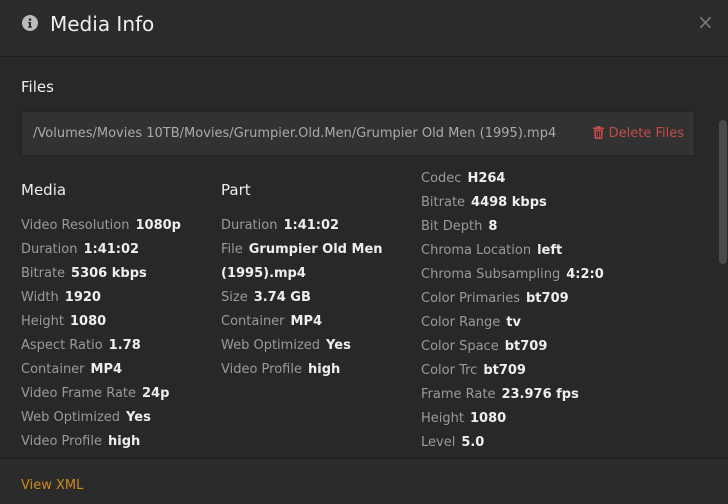 This screenshot has height=504, width=728. What do you see at coordinates (550, 250) in the screenshot?
I see `info-value: left` at bounding box center [550, 250].